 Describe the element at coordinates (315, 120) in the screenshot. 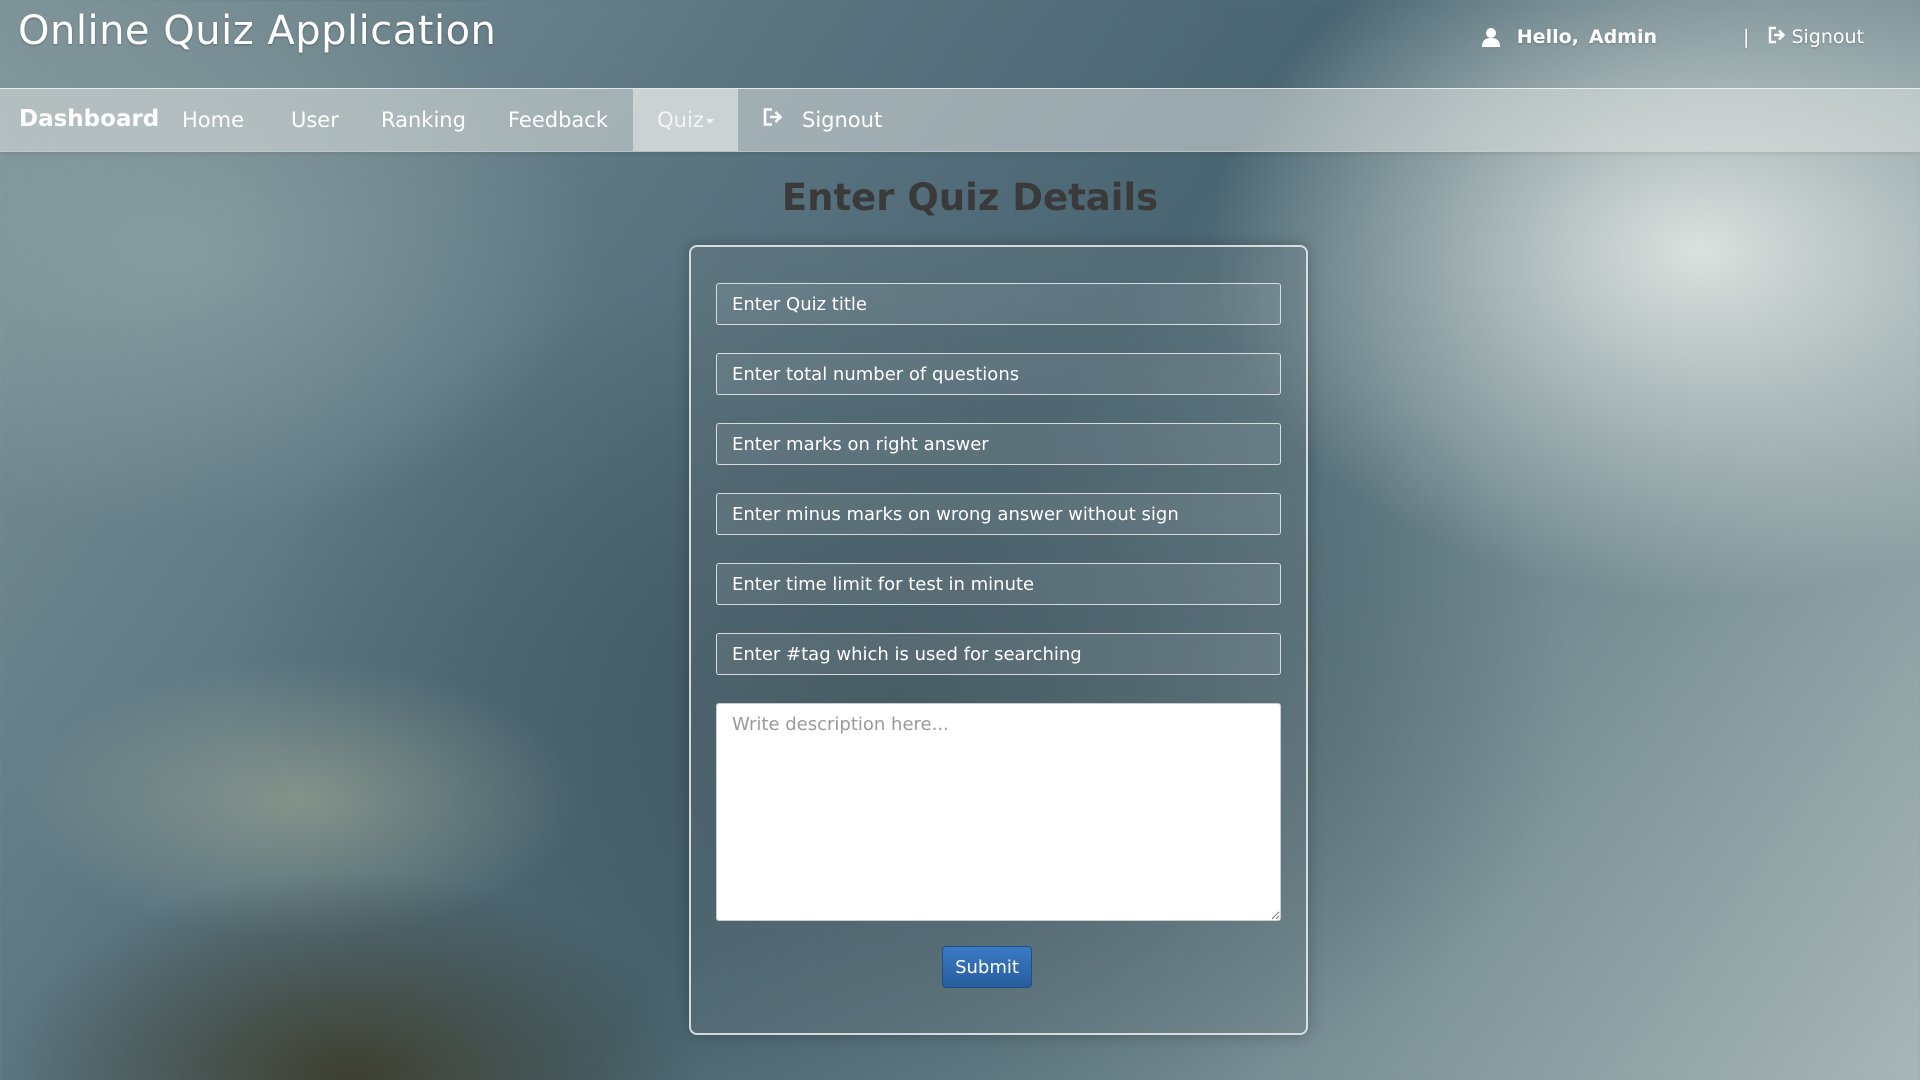

I see `nav-item-user: User` at that location.